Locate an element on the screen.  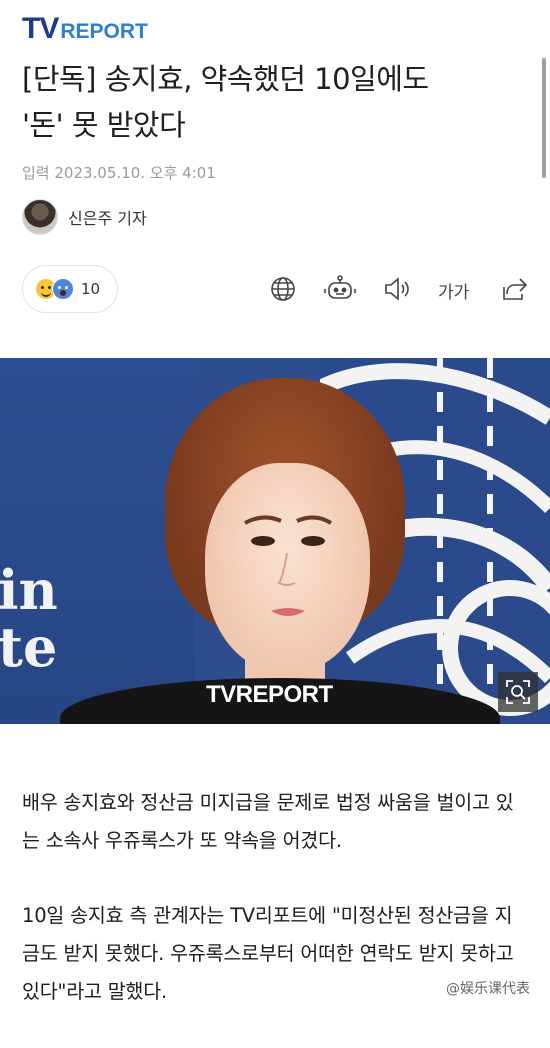
font-size-button: 가가 is located at coordinates (453, 290).